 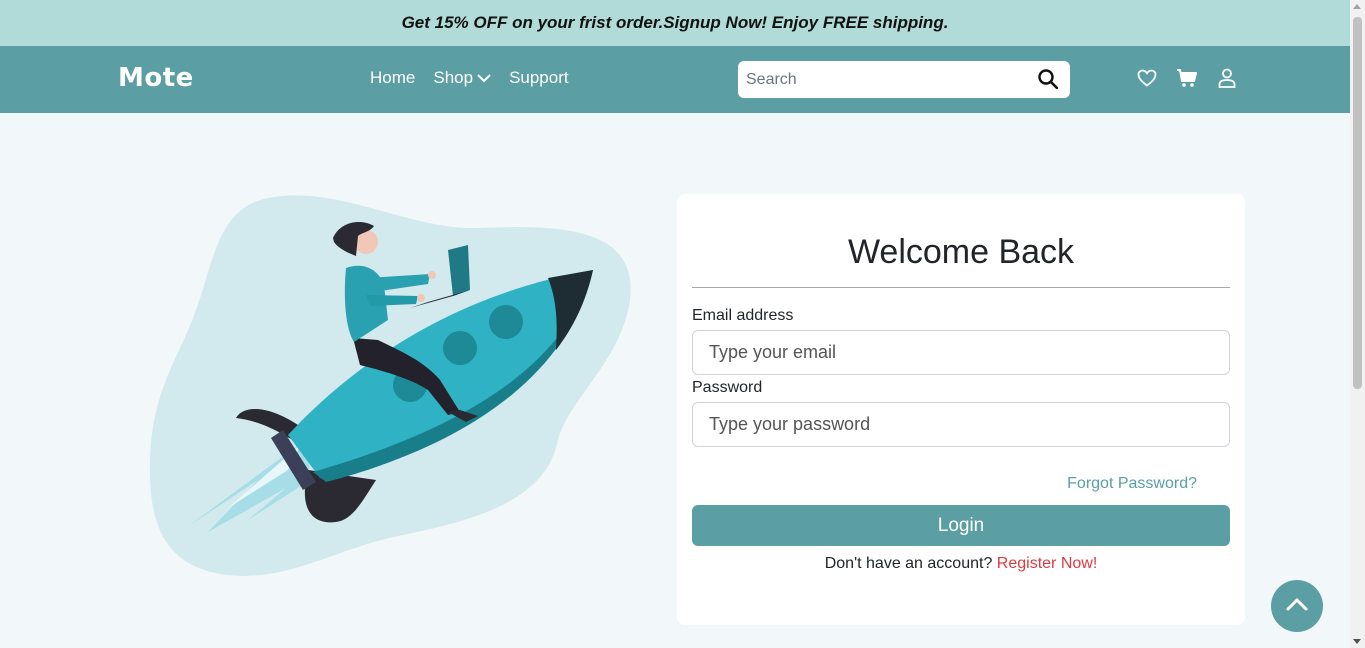 What do you see at coordinates (1357, 641) in the screenshot?
I see `scroll-down-arrow-icon` at bounding box center [1357, 641].